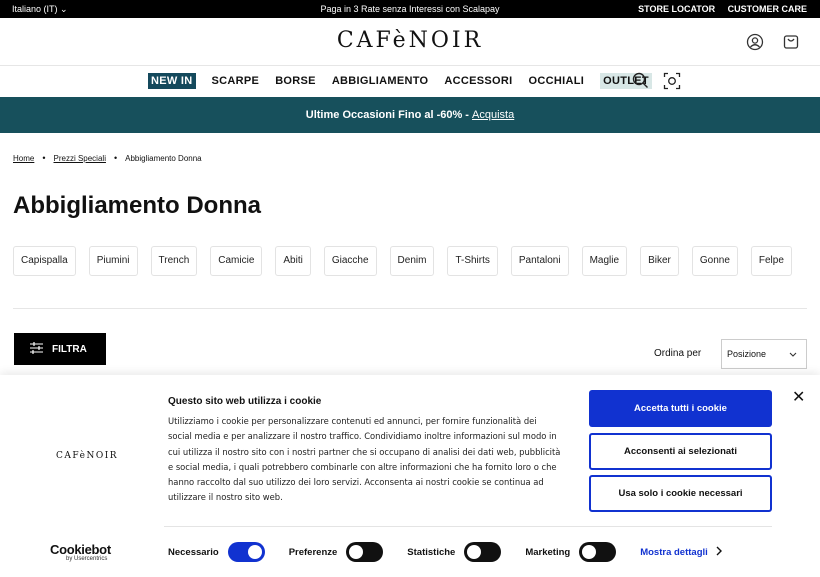  I want to click on sort-label: Ordina per, so click(678, 353).